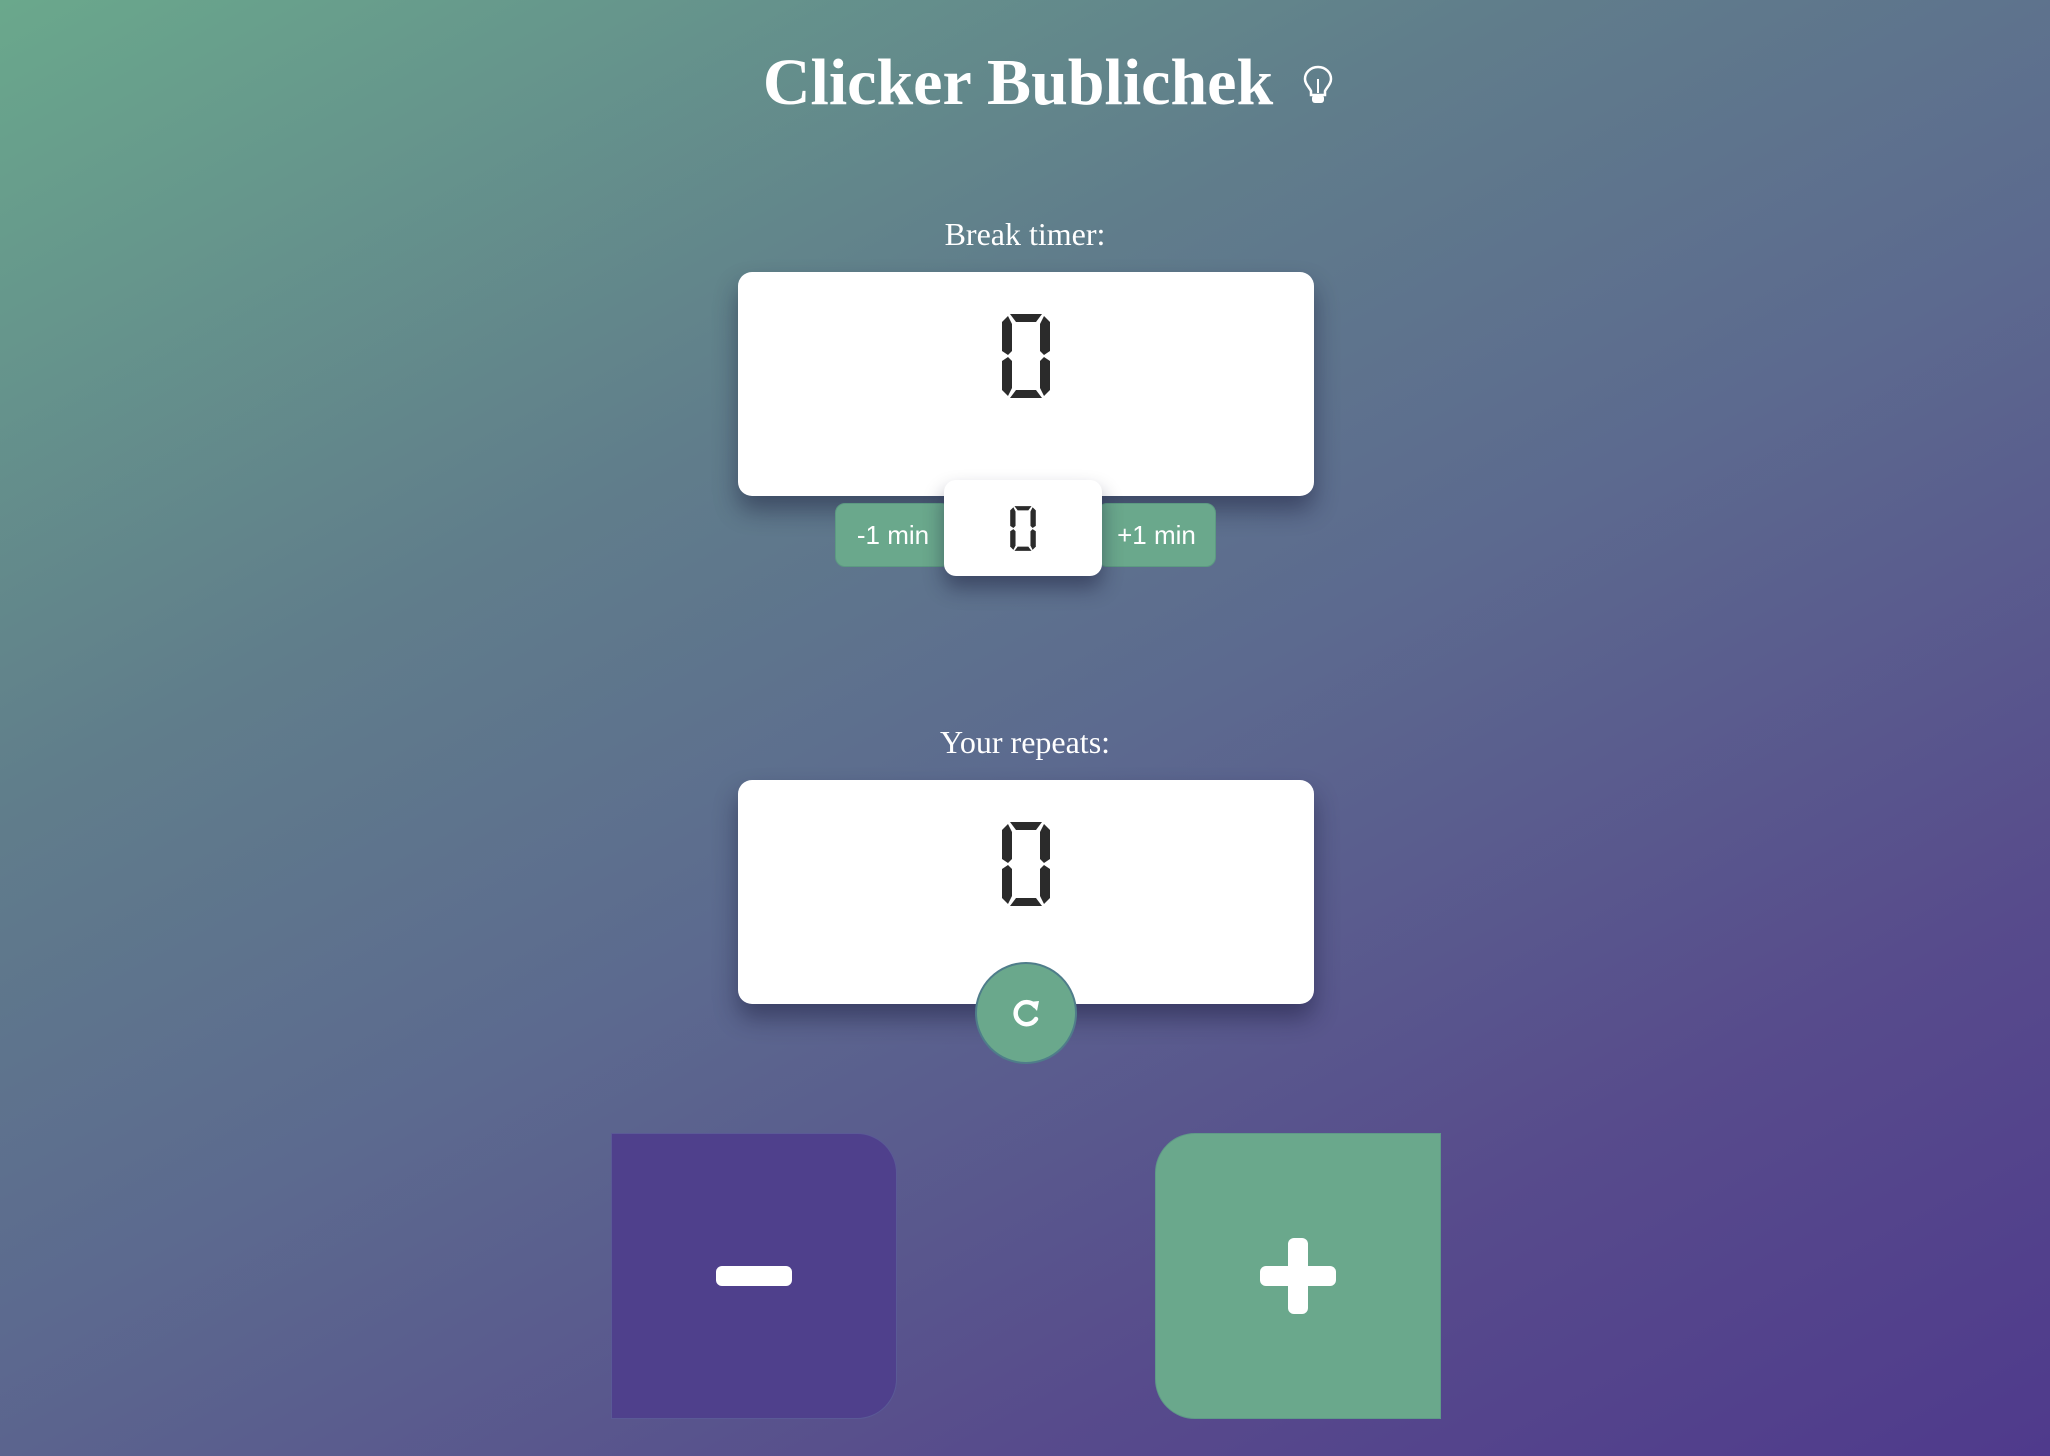 This screenshot has height=1456, width=2050. I want to click on reset-button, so click(1026, 1013).